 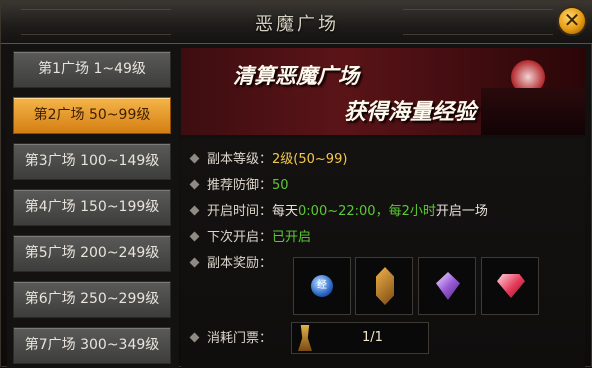 I want to click on open-time-prefix: 每天, so click(x=285, y=211).